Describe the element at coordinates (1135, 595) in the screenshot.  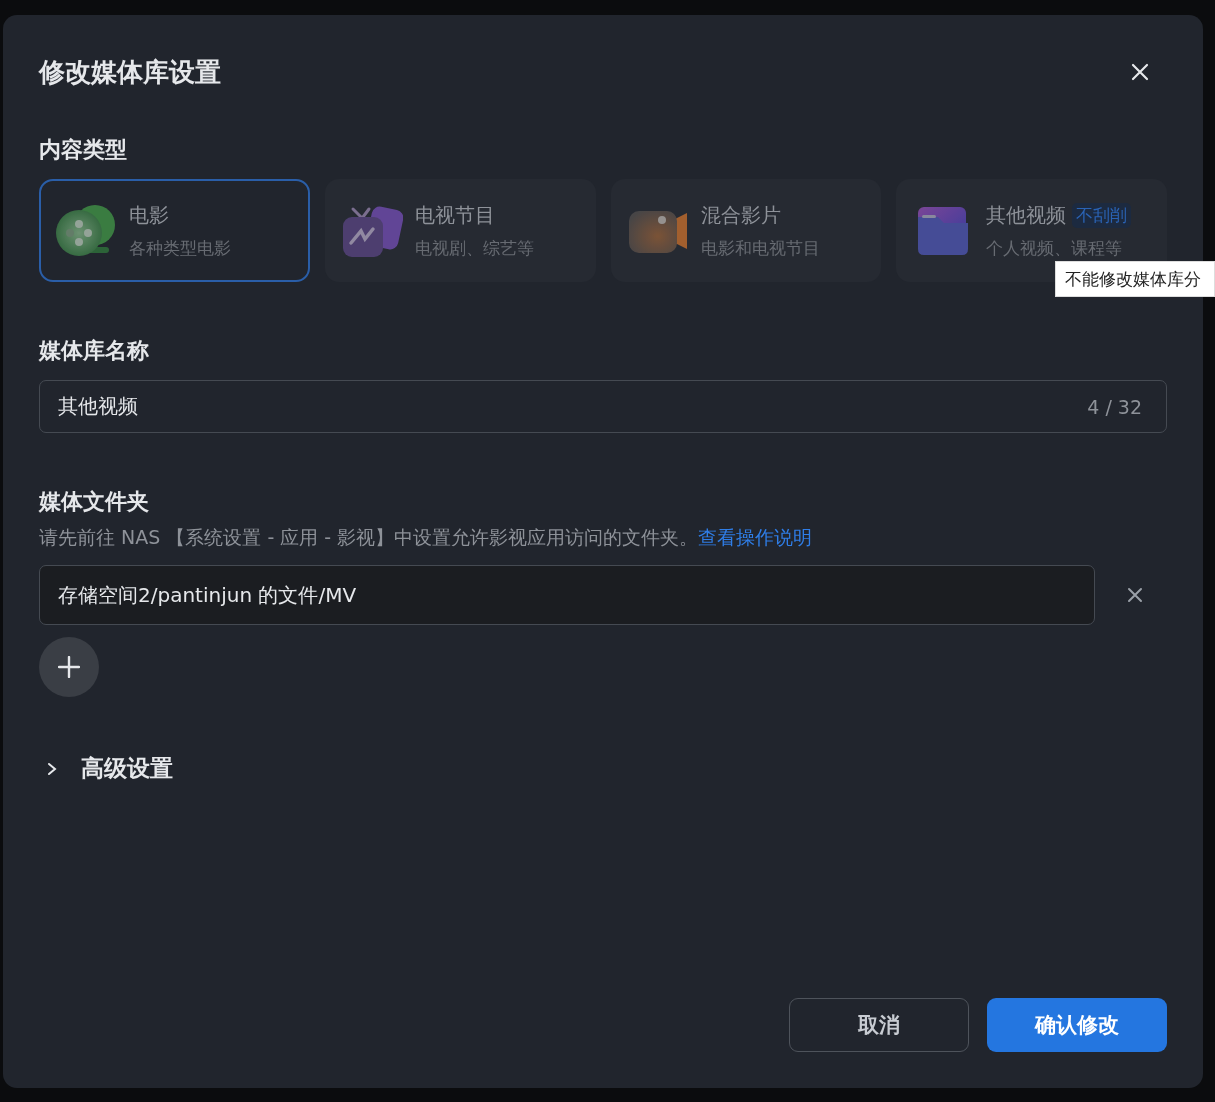
I see `remove-icon` at that location.